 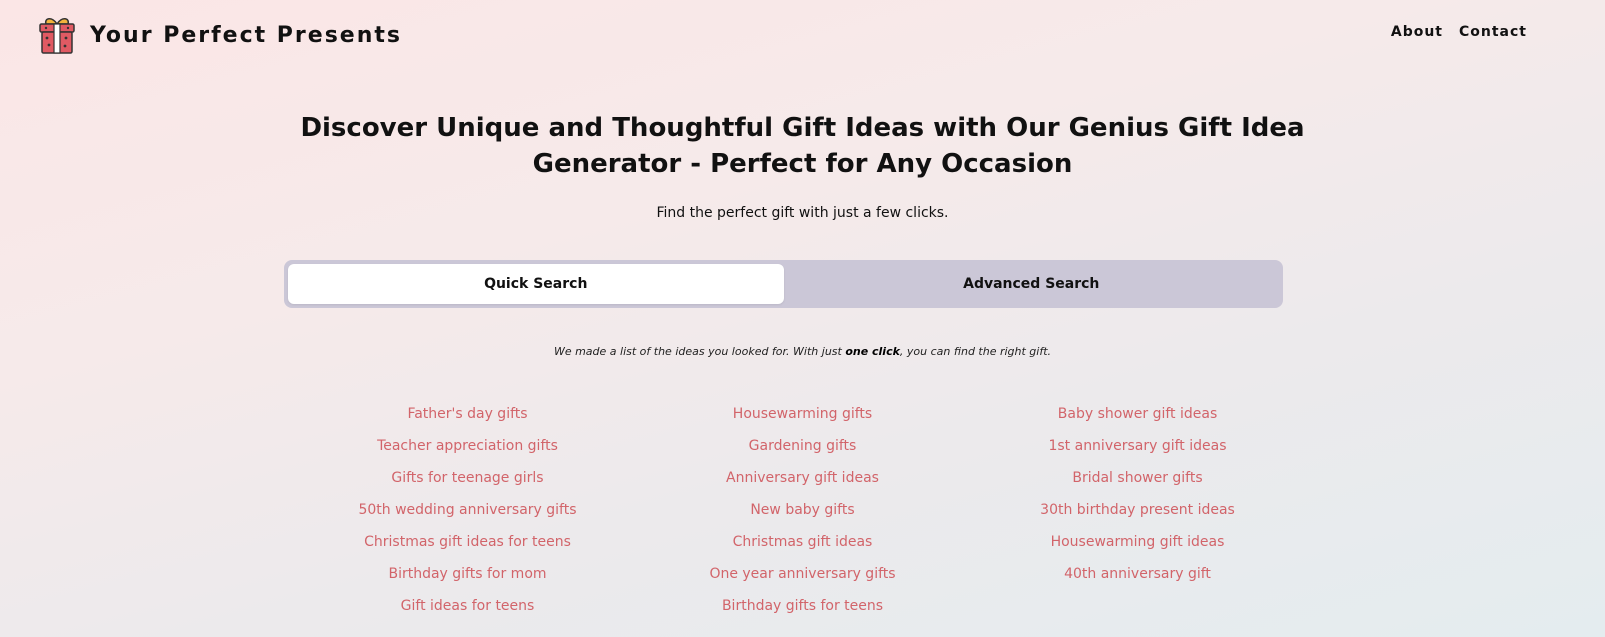 What do you see at coordinates (802, 606) in the screenshot?
I see `idea-link: Birthday gifts for teens` at bounding box center [802, 606].